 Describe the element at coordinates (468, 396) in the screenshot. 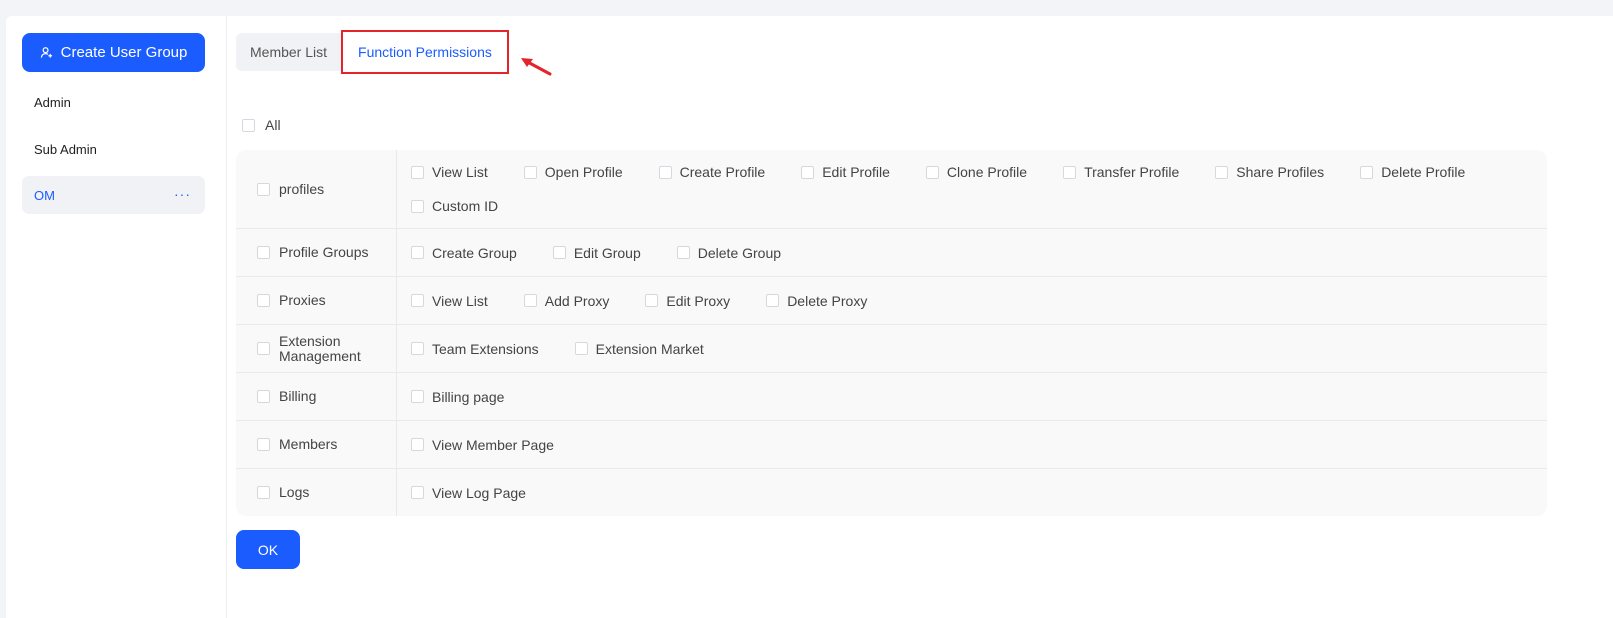

I see `option-label: Billing page` at that location.